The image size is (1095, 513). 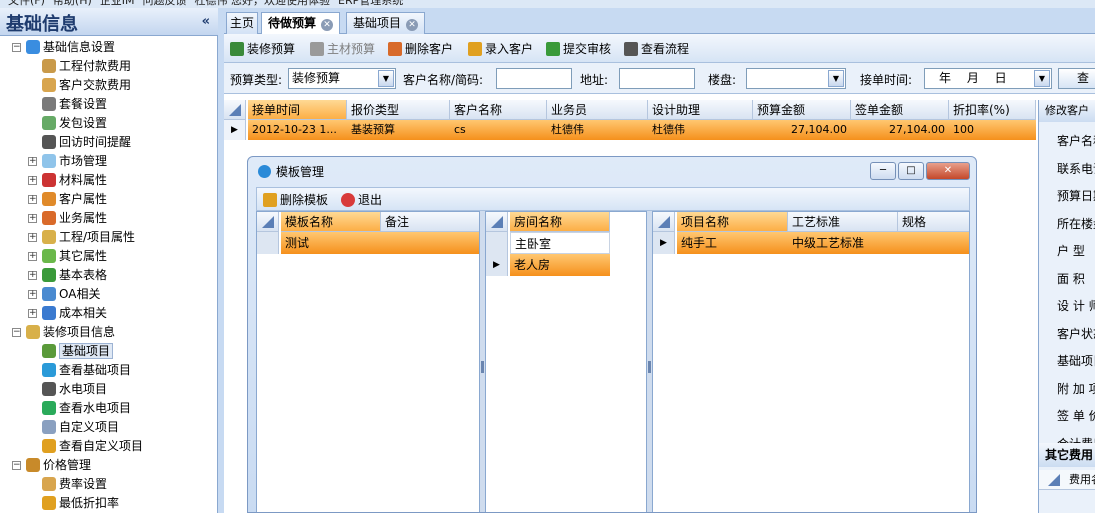 I want to click on tab-1: 待做预算 ✕, so click(x=301, y=23).